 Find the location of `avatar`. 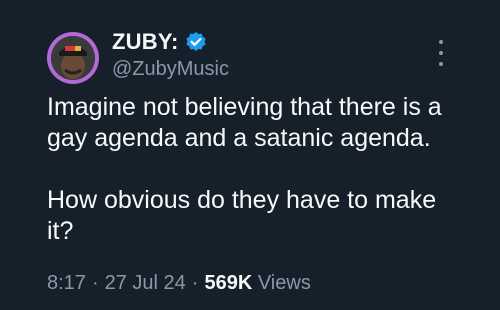

avatar is located at coordinates (73, 58).